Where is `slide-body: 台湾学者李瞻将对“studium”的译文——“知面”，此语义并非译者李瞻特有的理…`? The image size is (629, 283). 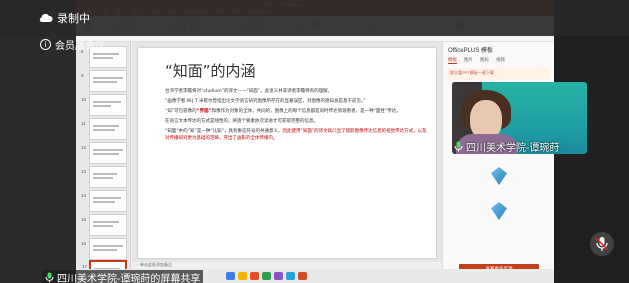 slide-body: 台湾学者李瞻将对“studium”的译文——“知面”，此语义并非译者李瞻特有的理… is located at coordinates (296, 116).